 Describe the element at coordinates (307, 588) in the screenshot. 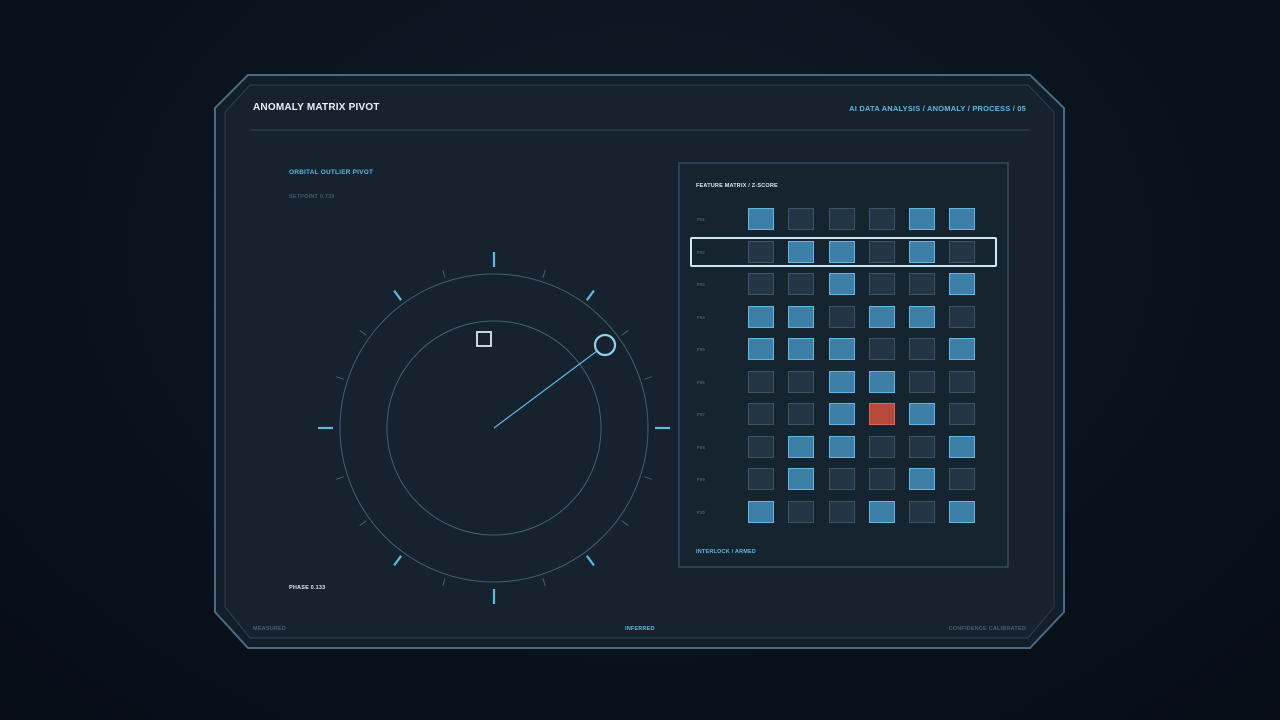

I see `phase-readout: PHASE 0.133` at that location.